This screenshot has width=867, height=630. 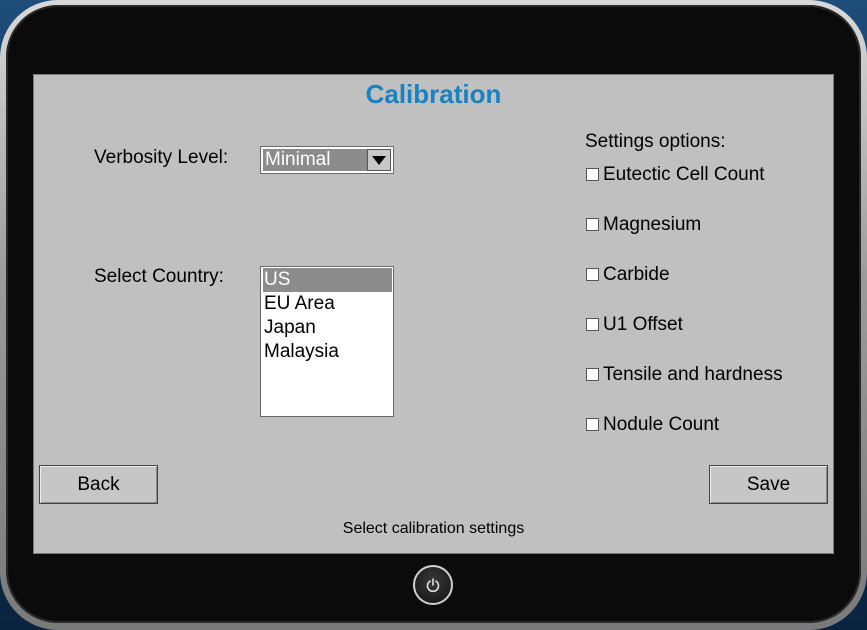 What do you see at coordinates (315, 160) in the screenshot?
I see `verbosity-selected-value: Minimal` at bounding box center [315, 160].